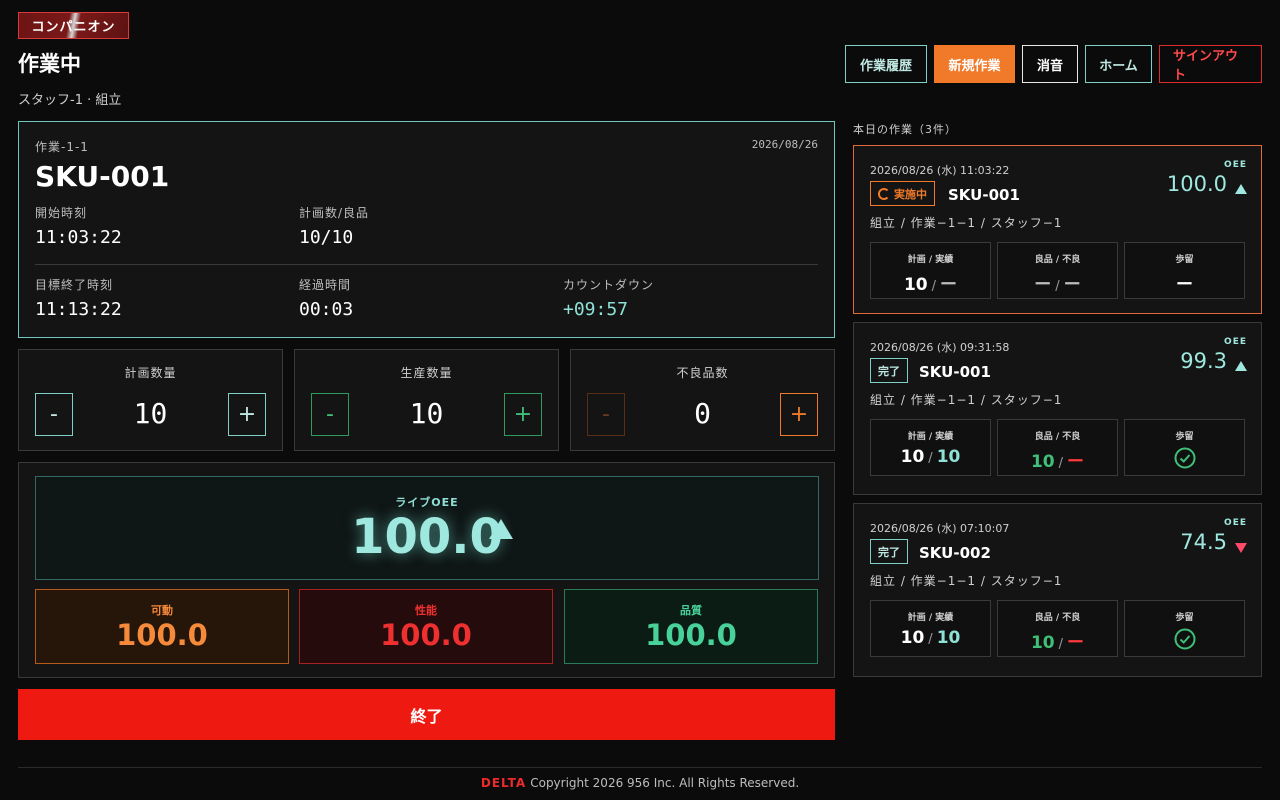  I want to click on availability-metric: 可動 100.0, so click(162, 626).